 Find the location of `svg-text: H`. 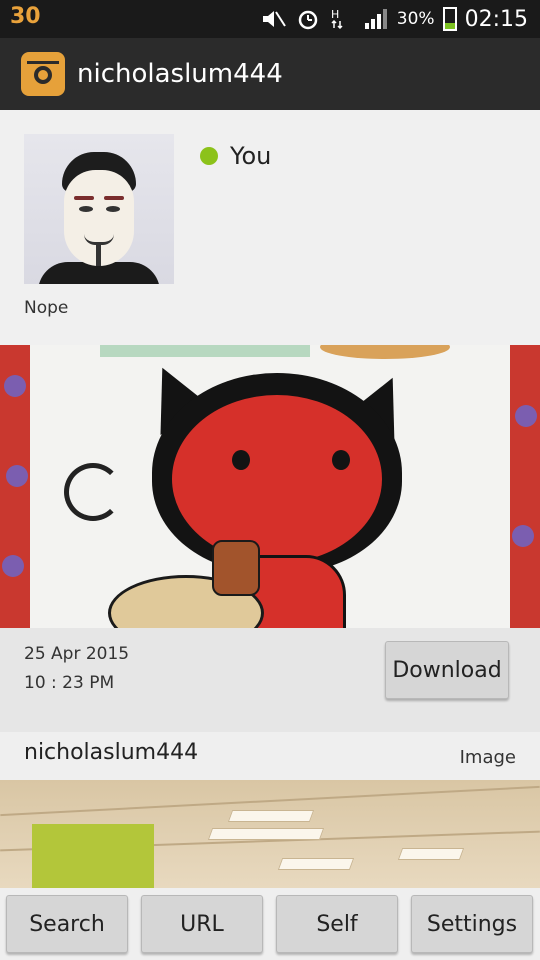

svg-text: H is located at coordinates (335, 14).